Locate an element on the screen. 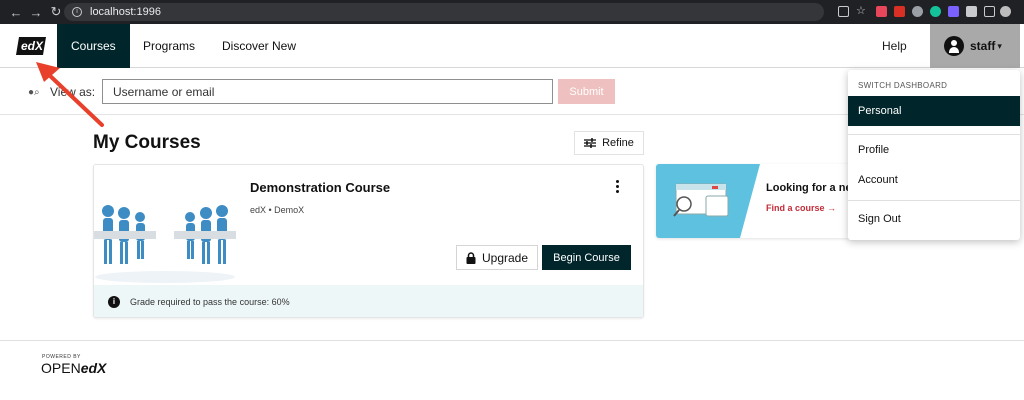 Image resolution: width=1024 pixels, height=400 pixels. upgrade-label: Upgrade is located at coordinates (505, 257).